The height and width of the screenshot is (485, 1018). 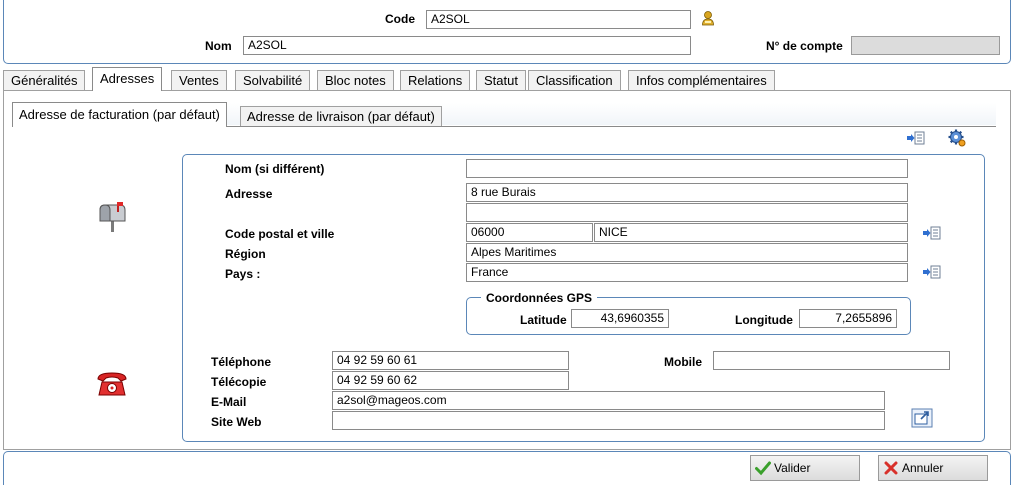 I want to click on tab-solvabilite: Solvabilité, so click(x=273, y=80).